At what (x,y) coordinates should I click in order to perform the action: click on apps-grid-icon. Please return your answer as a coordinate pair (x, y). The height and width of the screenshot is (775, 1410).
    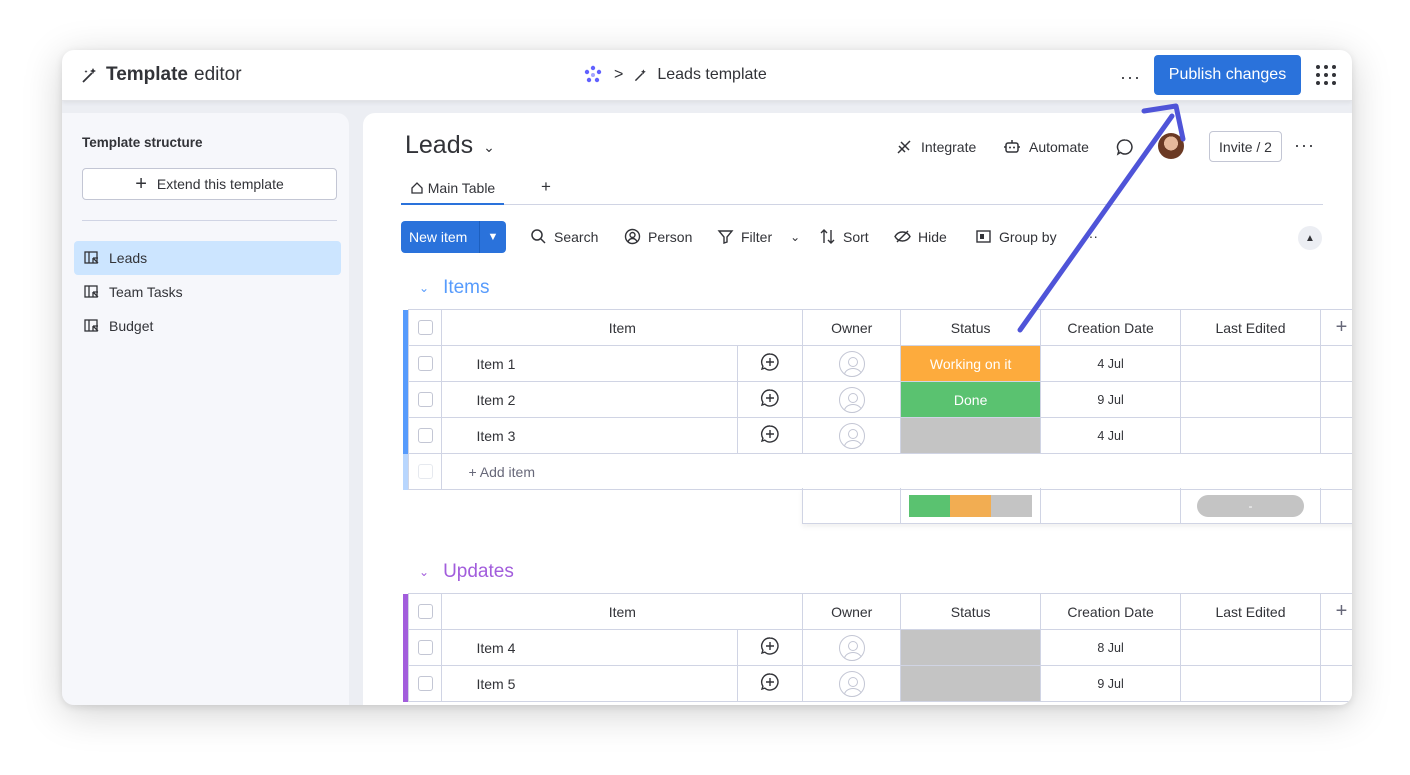
    Looking at the image, I should click on (1326, 75).